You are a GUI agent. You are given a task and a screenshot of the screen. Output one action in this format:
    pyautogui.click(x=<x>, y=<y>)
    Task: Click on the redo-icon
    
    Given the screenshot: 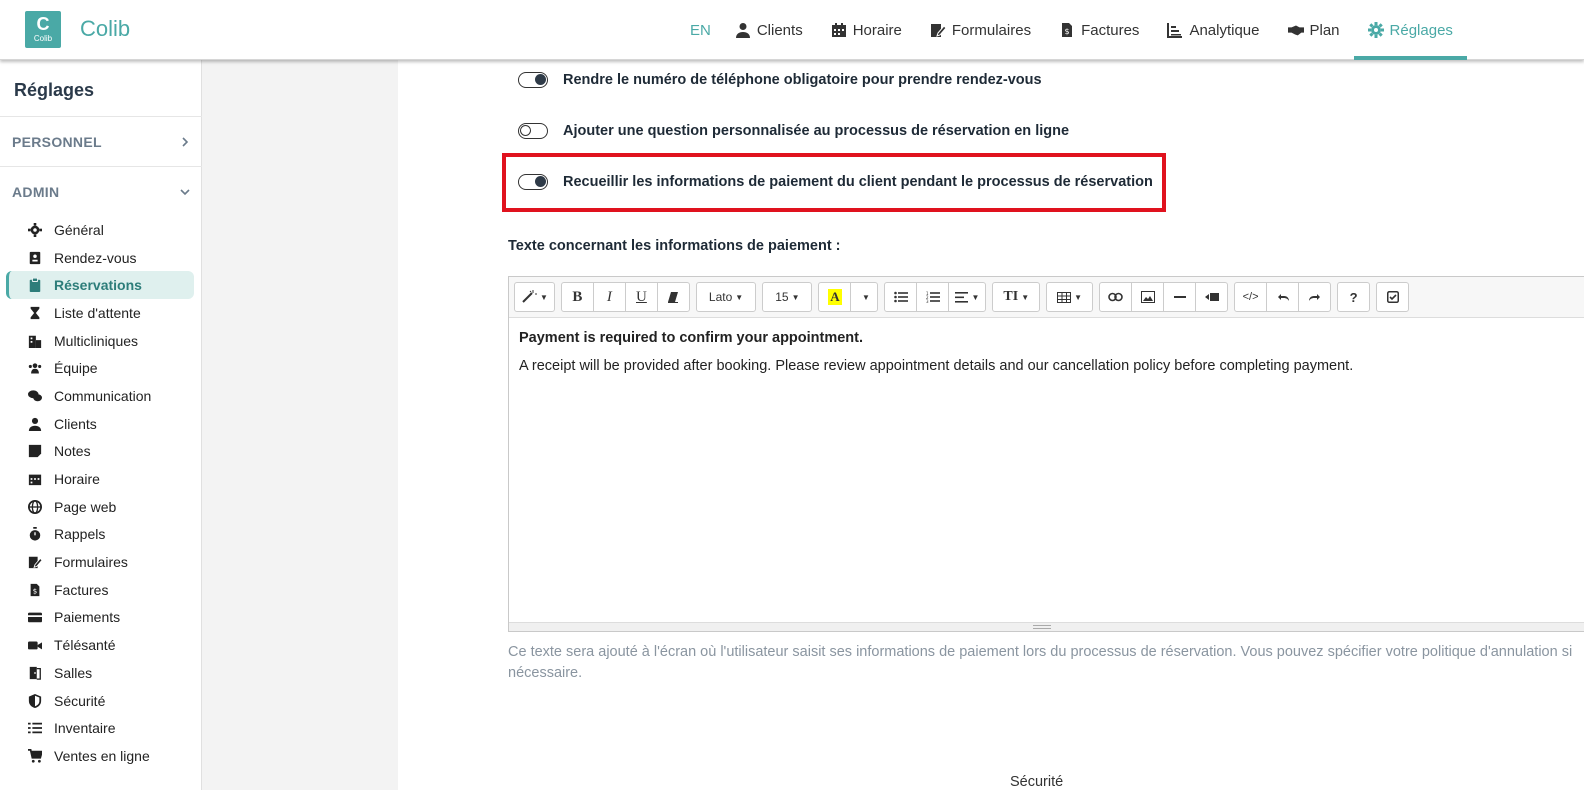 What is the action you would take?
    pyautogui.click(x=1314, y=297)
    